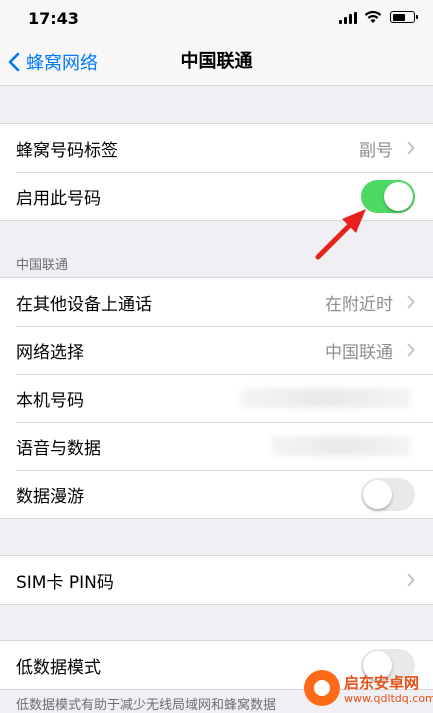 This screenshot has width=433, height=713. I want to click on watermark-title: 启东安卓网, so click(382, 683).